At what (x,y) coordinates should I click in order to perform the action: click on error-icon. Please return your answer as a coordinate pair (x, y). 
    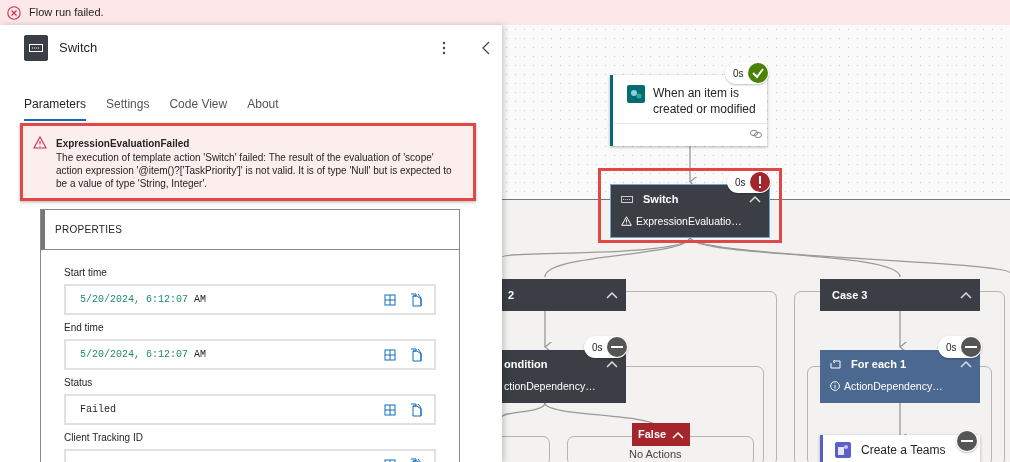
    Looking at the image, I should click on (14, 12).